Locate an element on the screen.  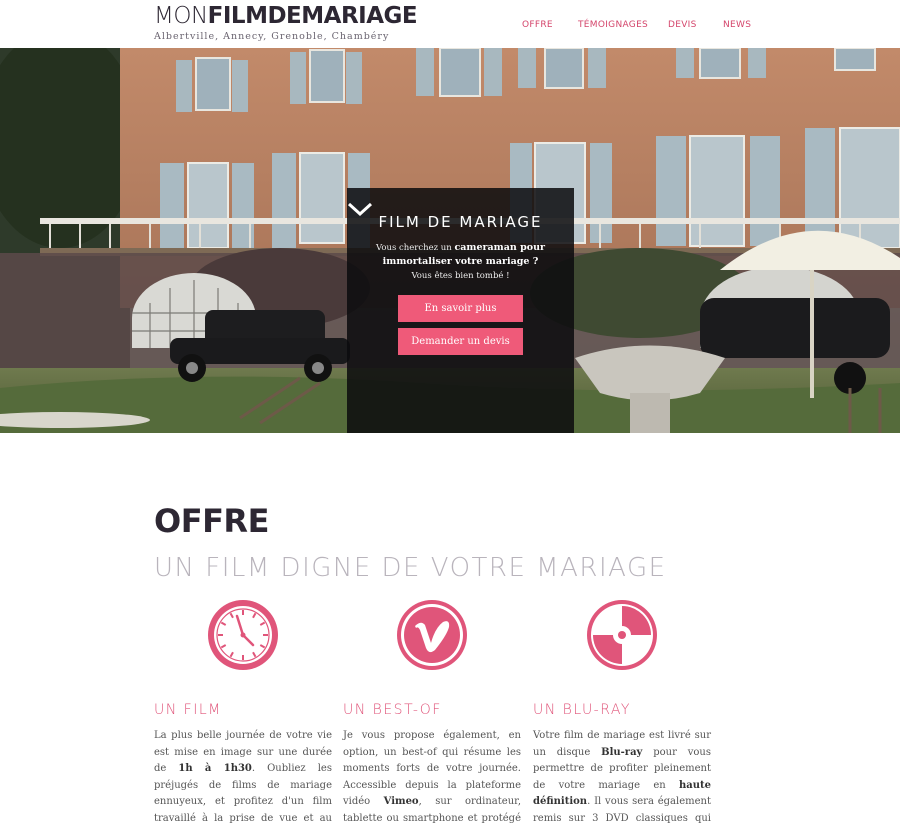
hero-line1-prefix: Vous cherchez un is located at coordinates (415, 248).